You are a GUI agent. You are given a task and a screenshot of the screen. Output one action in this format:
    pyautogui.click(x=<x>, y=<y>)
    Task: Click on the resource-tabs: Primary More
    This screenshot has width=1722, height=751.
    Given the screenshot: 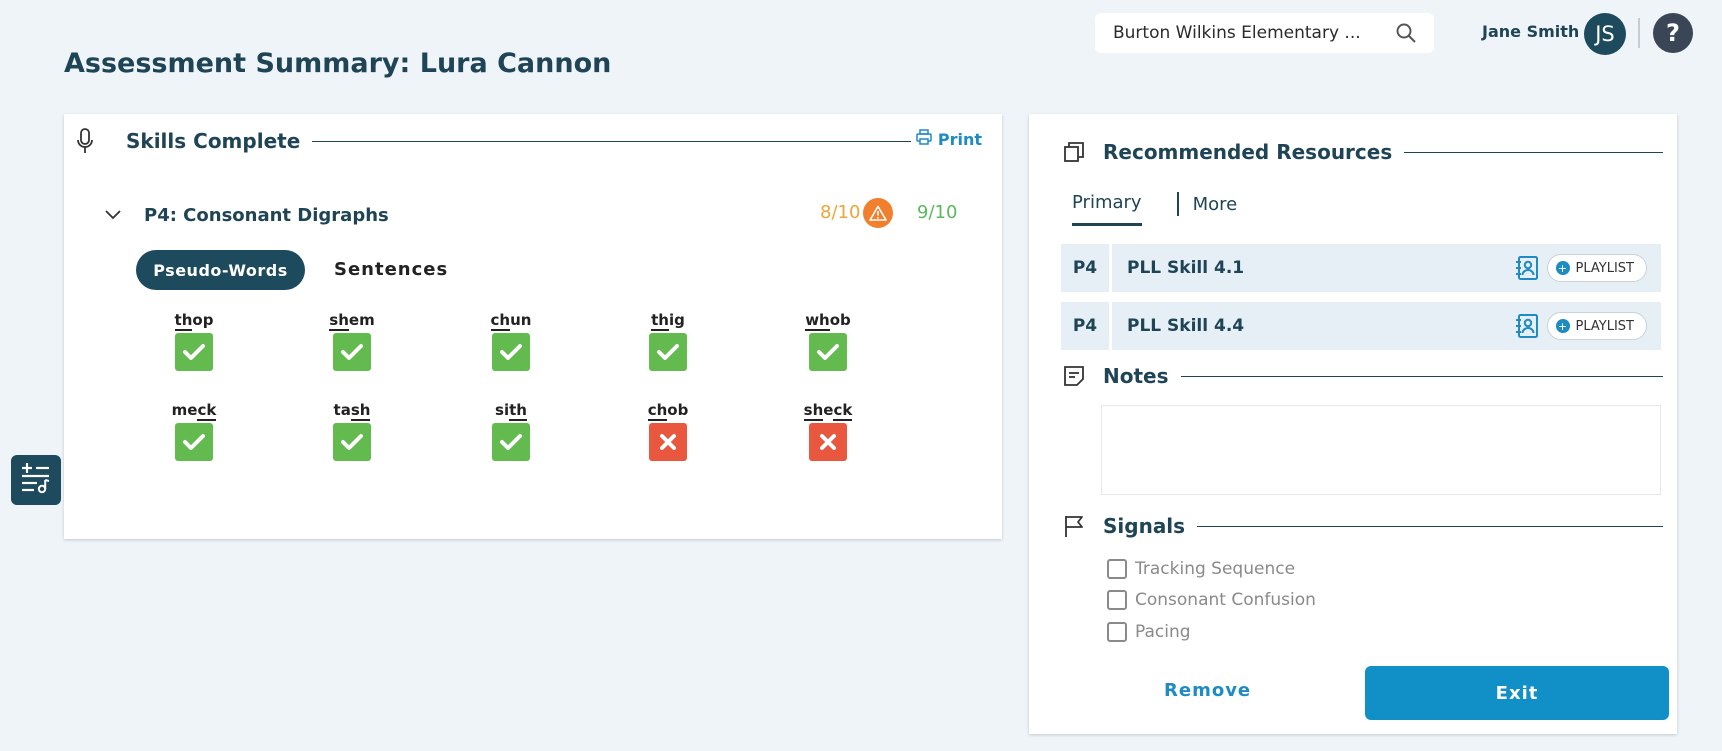 What is the action you would take?
    pyautogui.click(x=1154, y=209)
    